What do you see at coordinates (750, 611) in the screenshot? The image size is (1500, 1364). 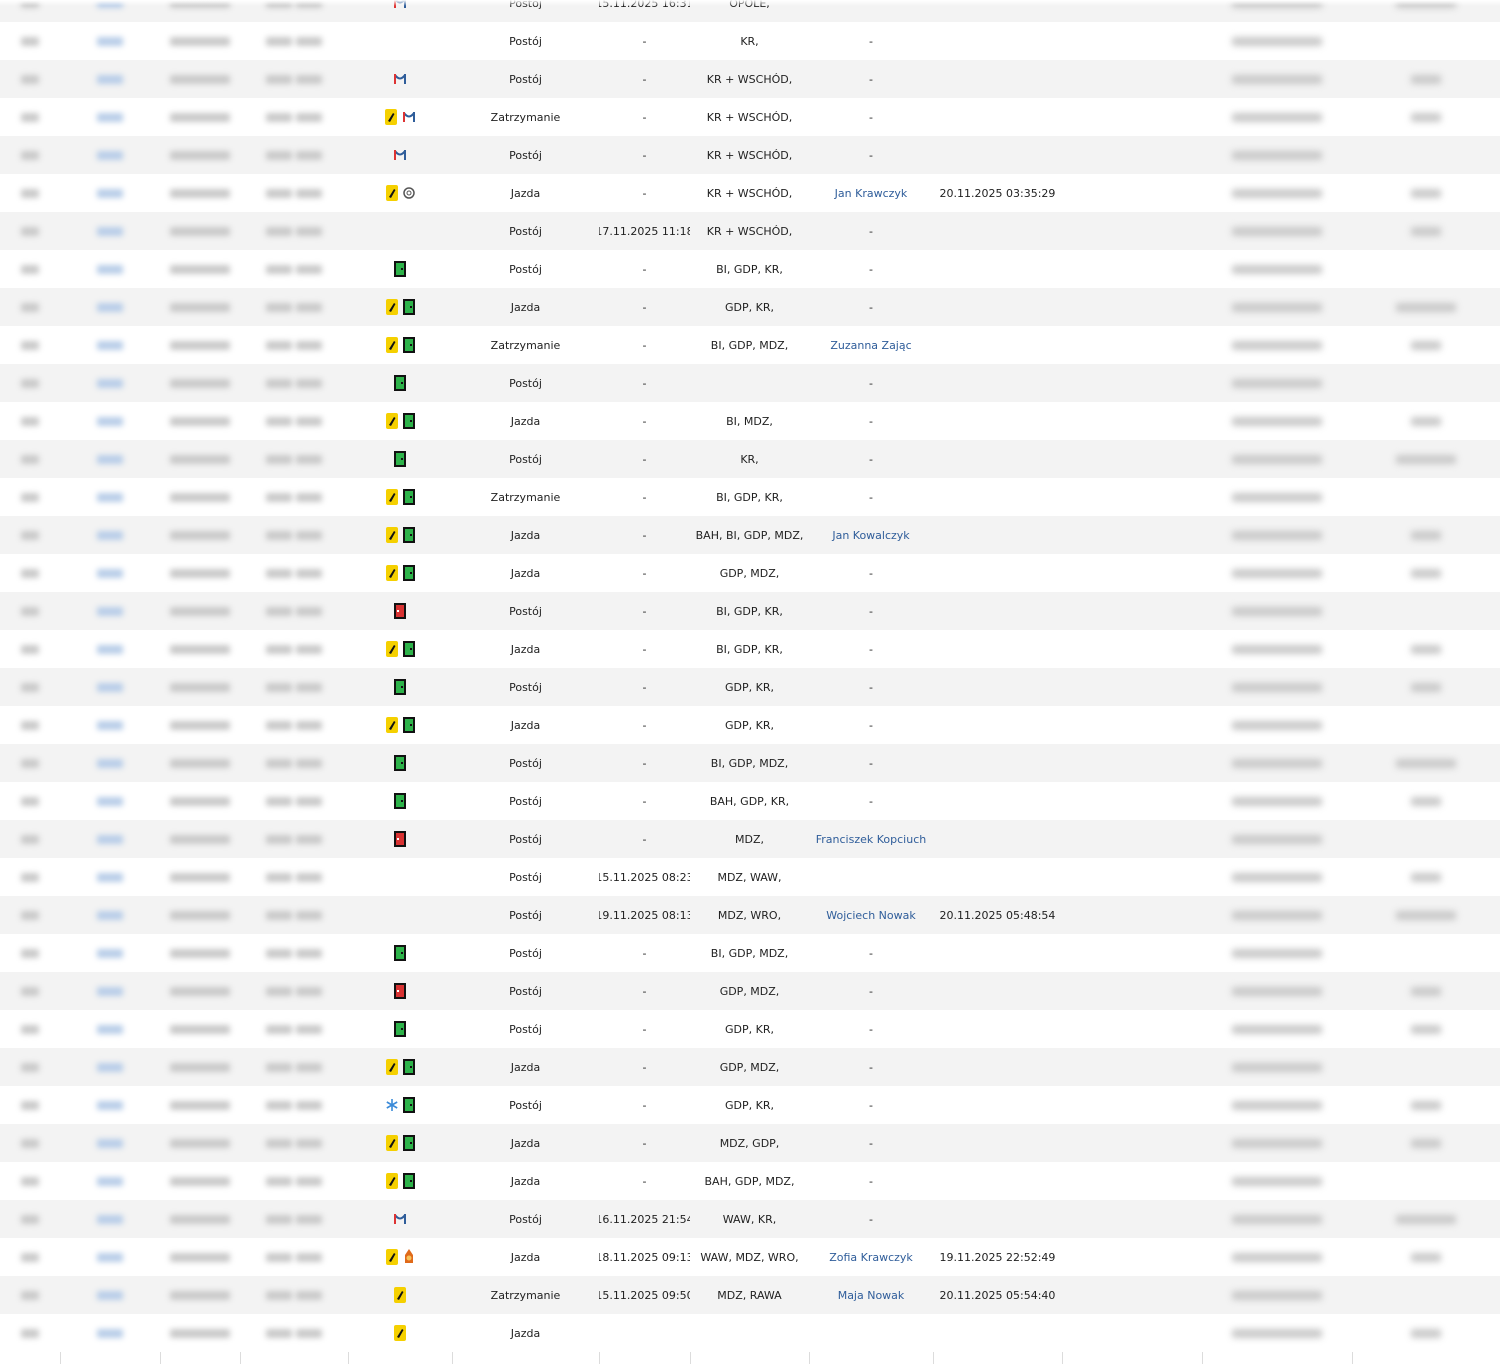 I see `table-row: Postój - BI, GDP, KR, -` at bounding box center [750, 611].